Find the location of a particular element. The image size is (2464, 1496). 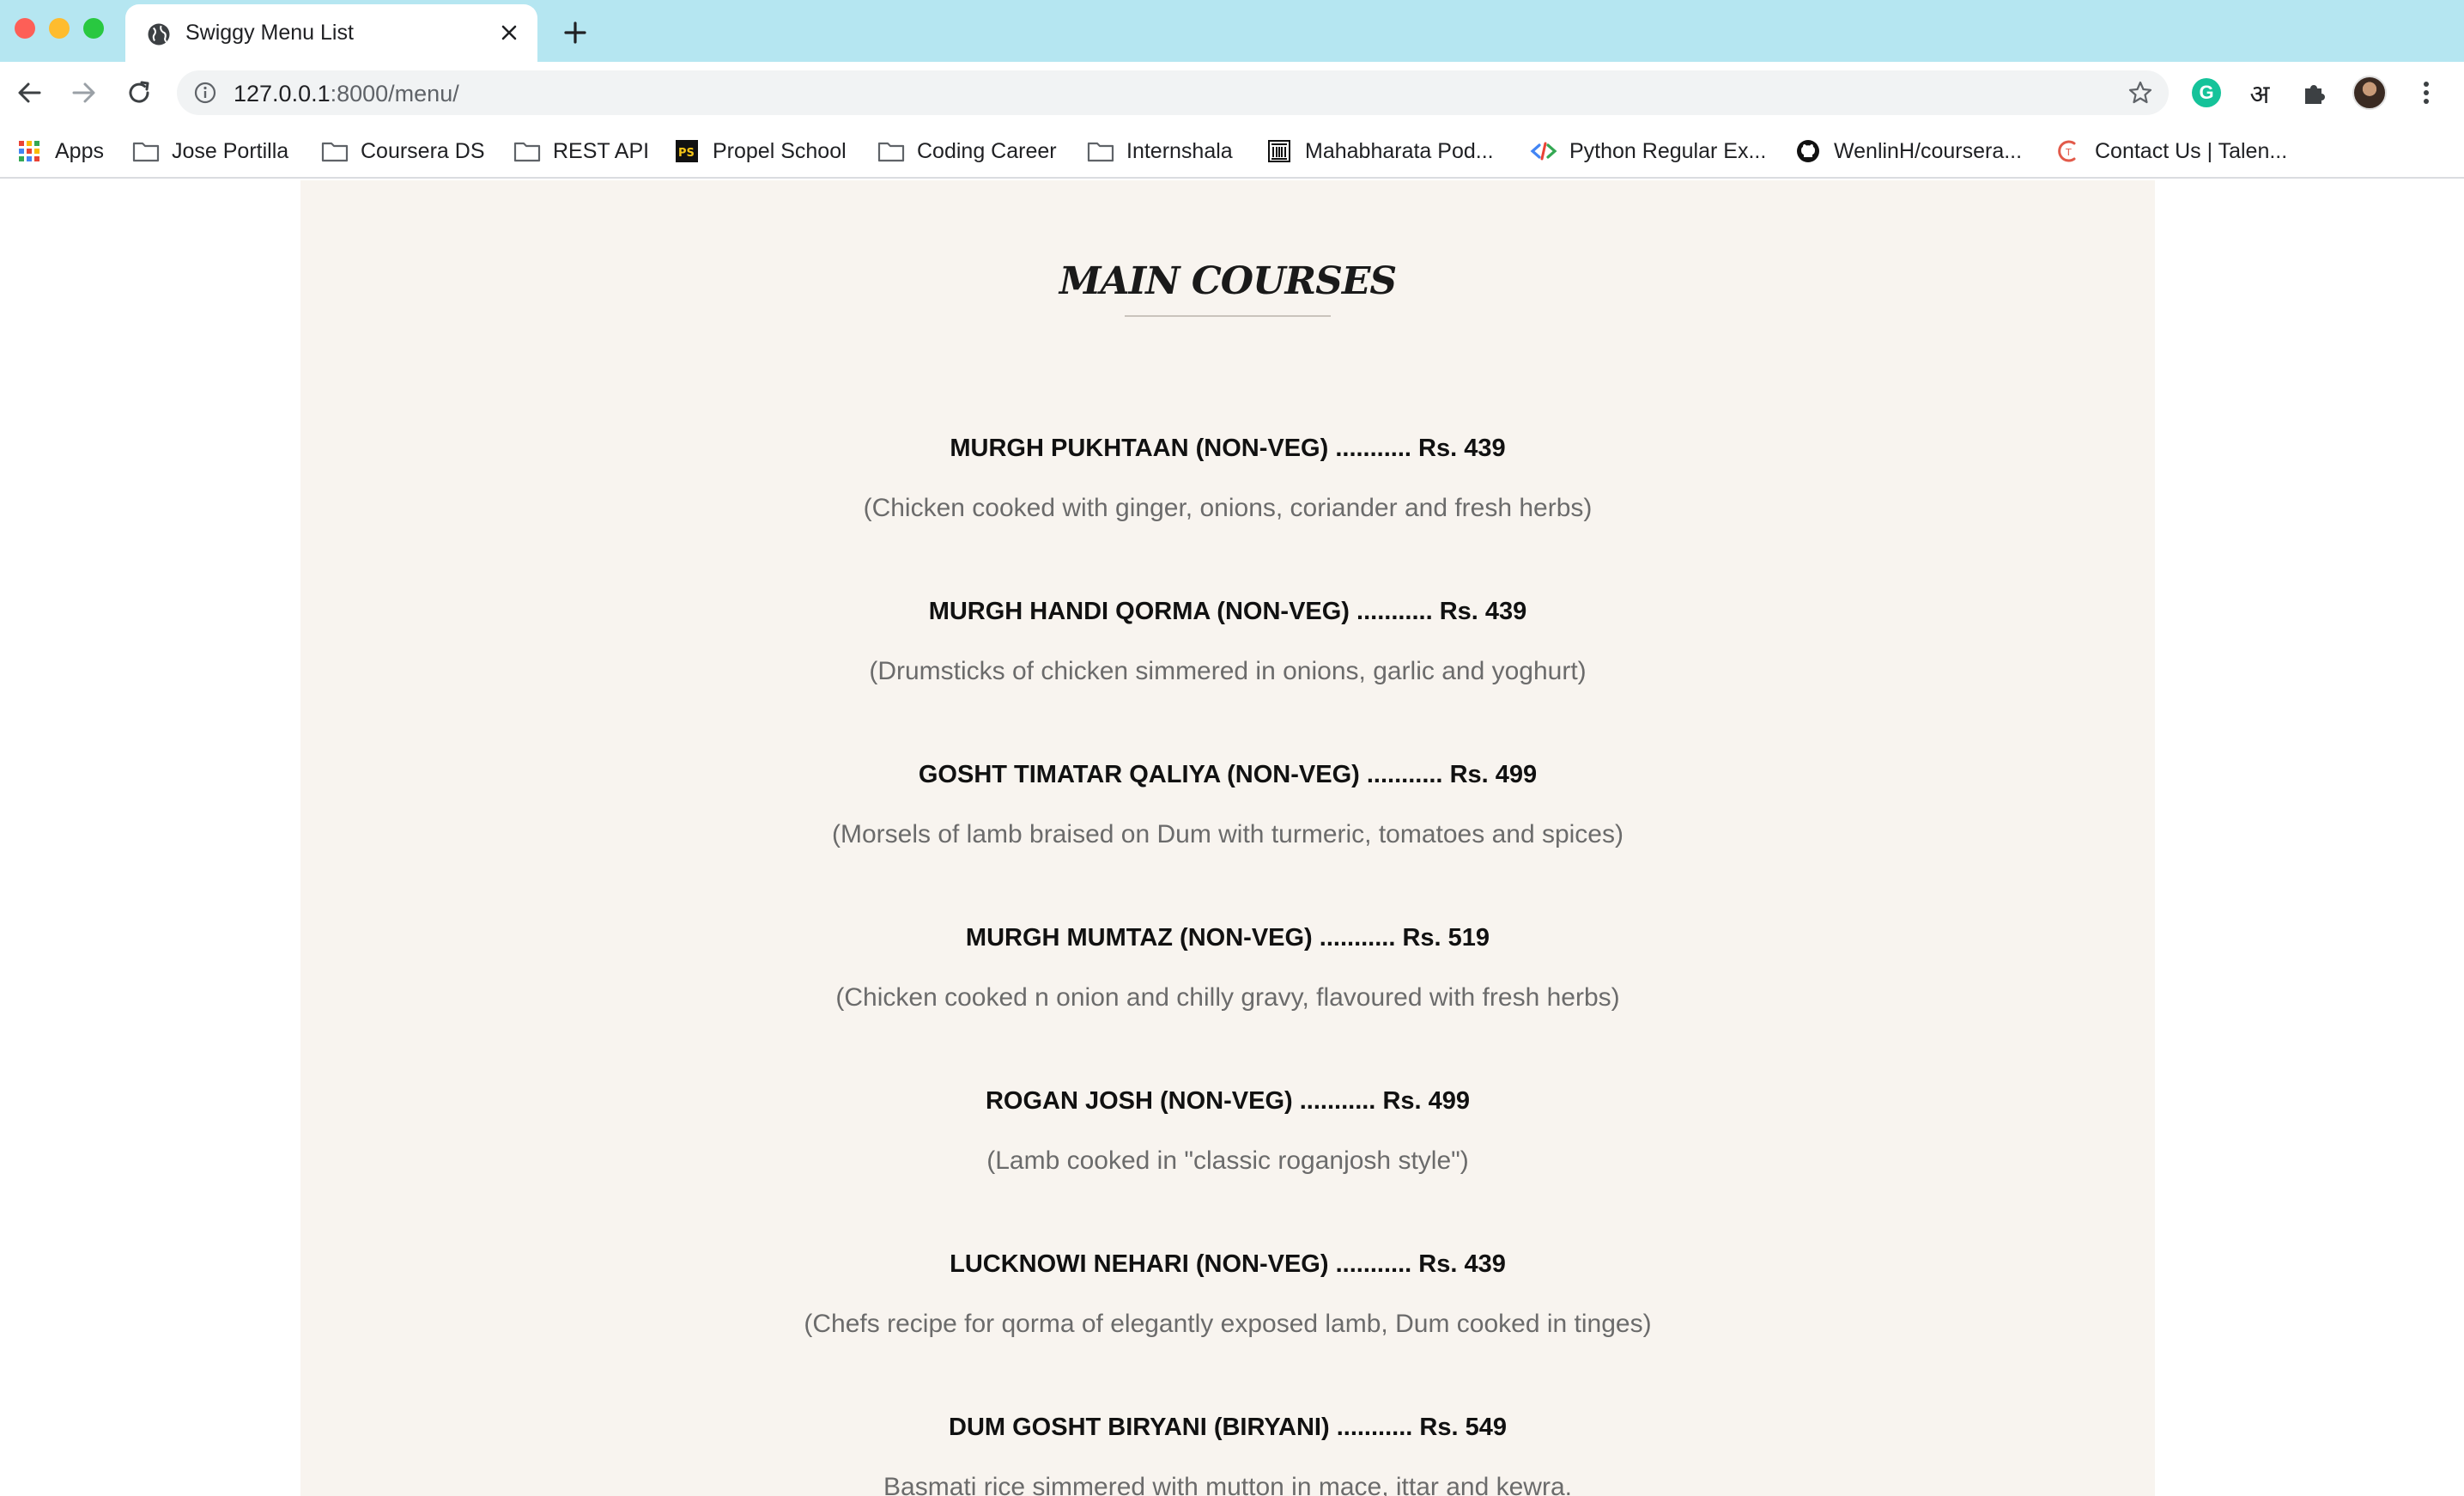

kebab-menu-icon is located at coordinates (2426, 93).